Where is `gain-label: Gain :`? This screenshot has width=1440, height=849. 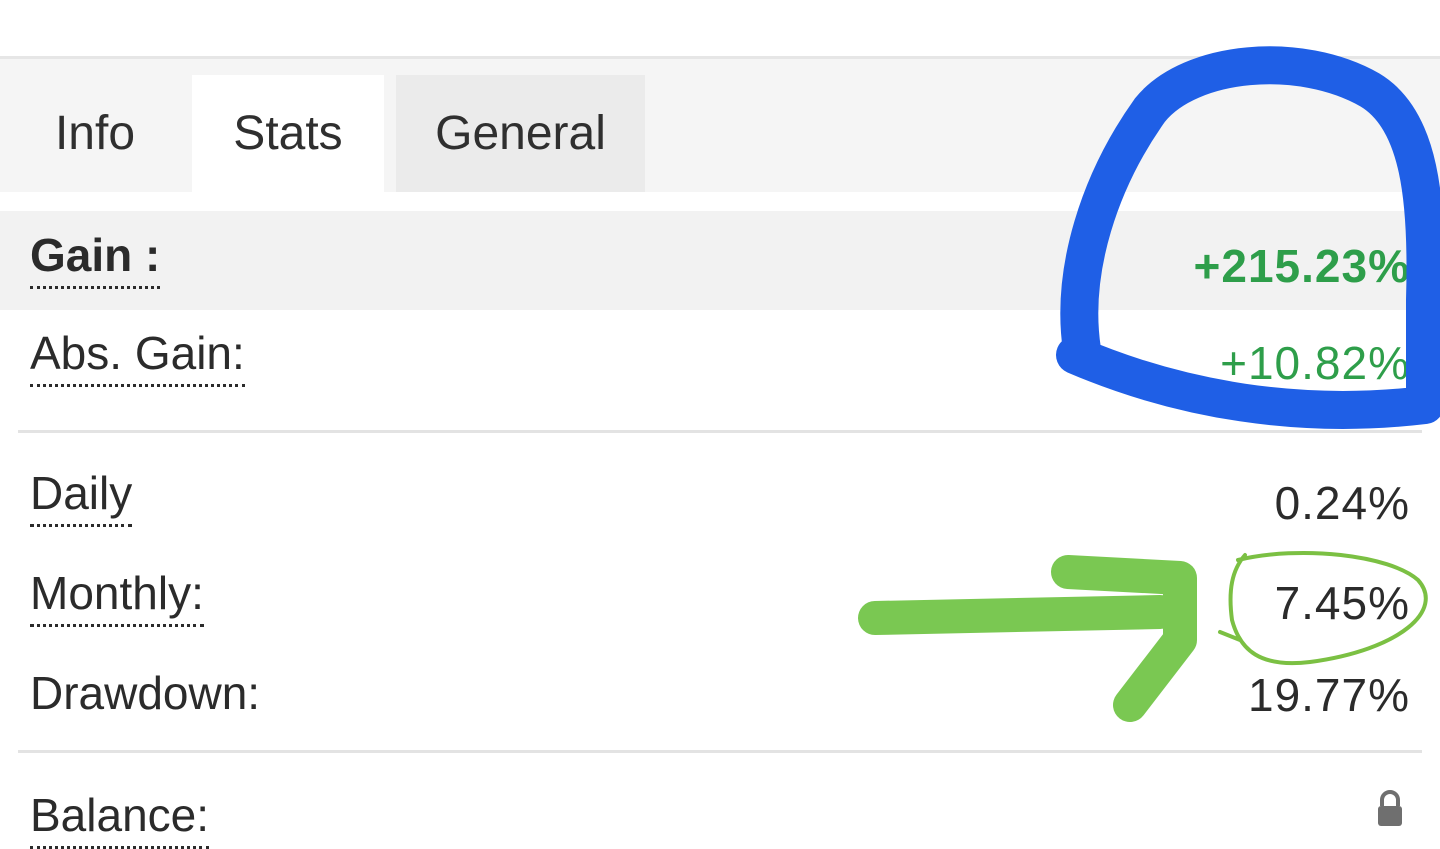
gain-label: Gain : is located at coordinates (95, 258).